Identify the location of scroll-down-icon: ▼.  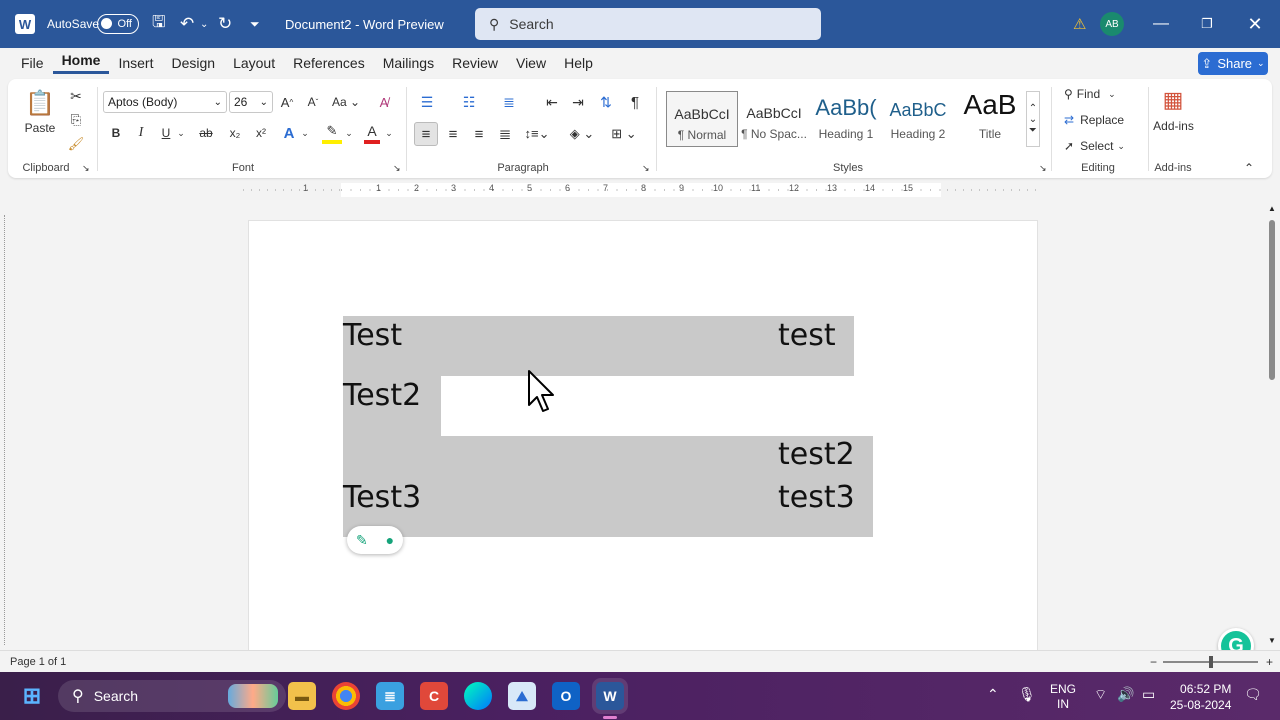
(1272, 640).